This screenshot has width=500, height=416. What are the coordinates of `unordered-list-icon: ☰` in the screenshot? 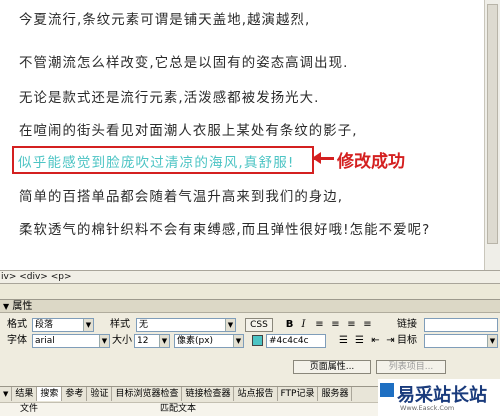 It's located at (343, 341).